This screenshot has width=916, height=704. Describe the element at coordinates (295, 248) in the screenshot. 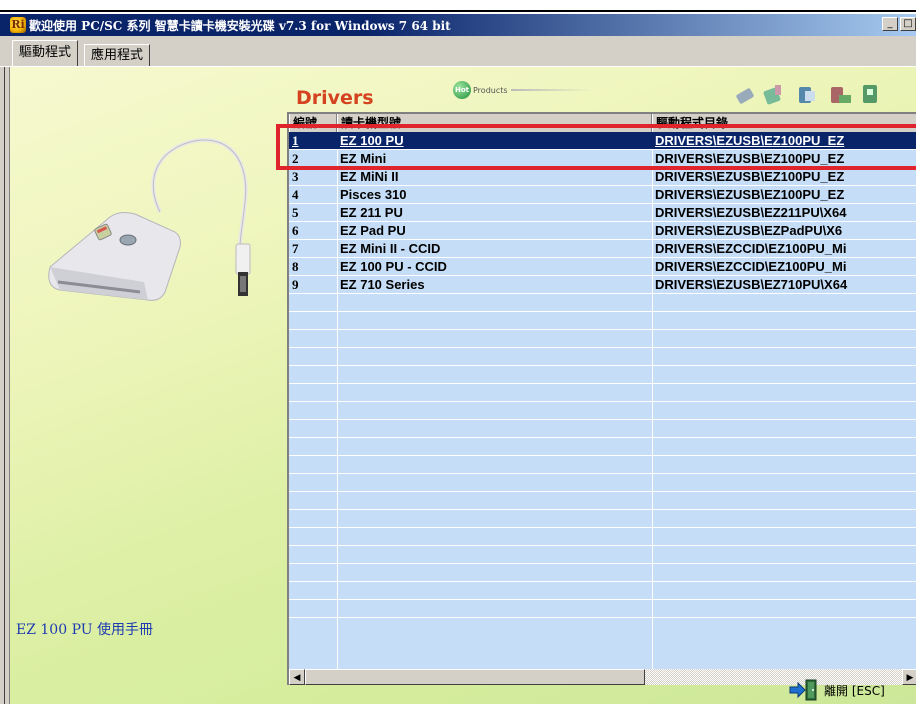

I see `row-number: 7` at that location.